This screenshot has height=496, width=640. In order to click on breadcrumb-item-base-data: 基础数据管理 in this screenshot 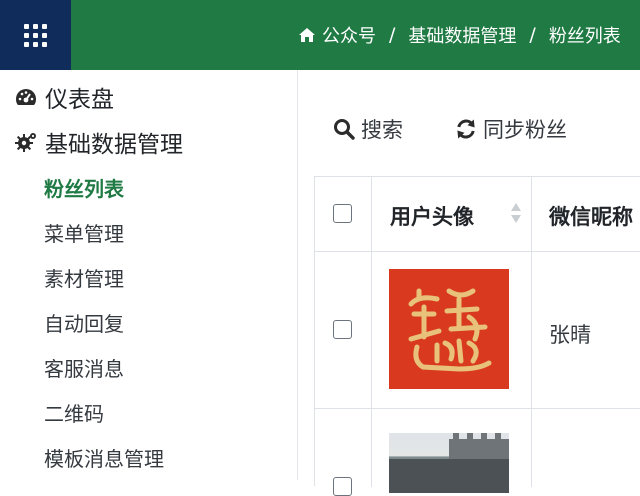, I will do `click(462, 35)`.